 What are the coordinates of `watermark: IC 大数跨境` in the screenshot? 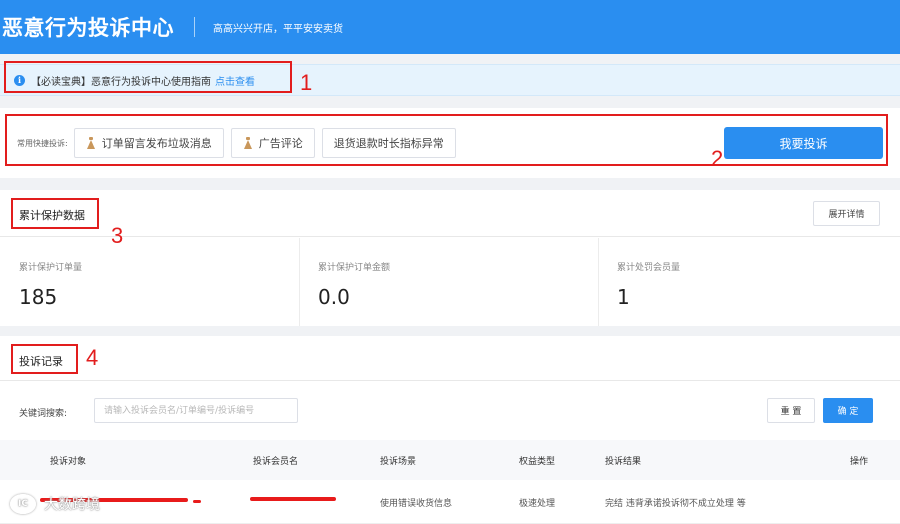 It's located at (55, 504).